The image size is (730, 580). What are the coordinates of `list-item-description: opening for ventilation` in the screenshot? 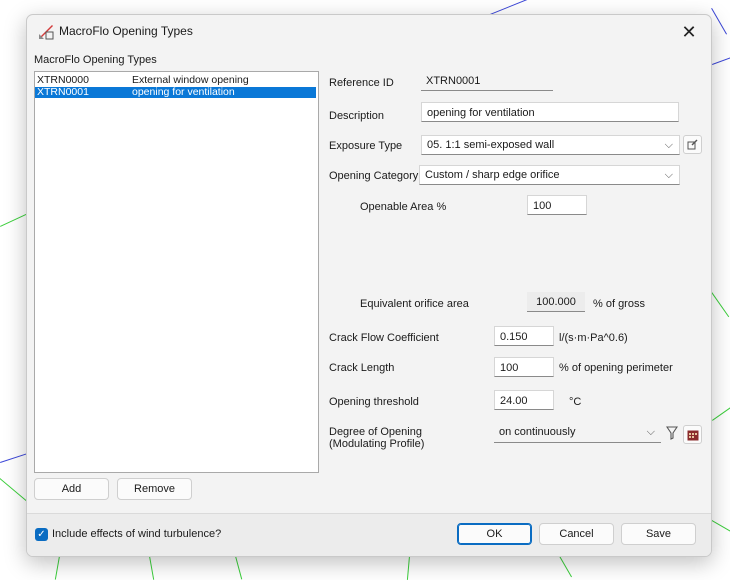 It's located at (183, 92).